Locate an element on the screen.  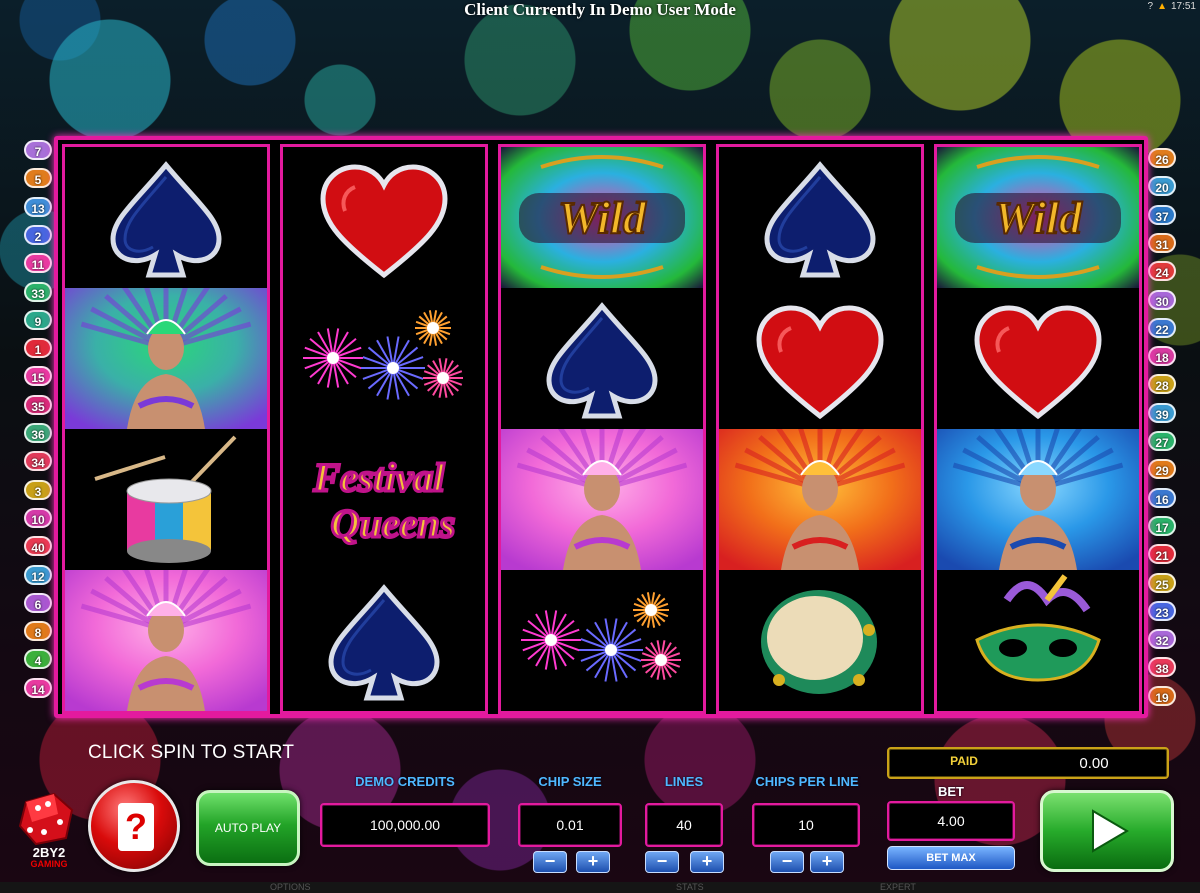
svg-text: Queens is located at coordinates (393, 523).